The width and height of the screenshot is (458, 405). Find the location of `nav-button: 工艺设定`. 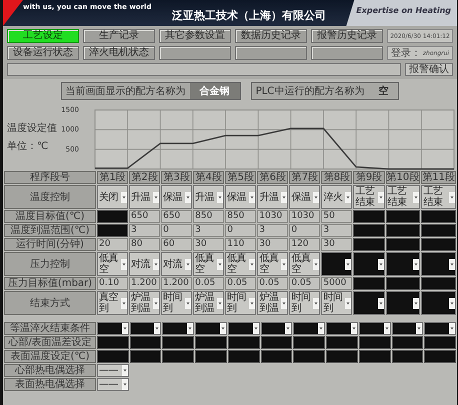

nav-button: 工艺设定 is located at coordinates (43, 36).